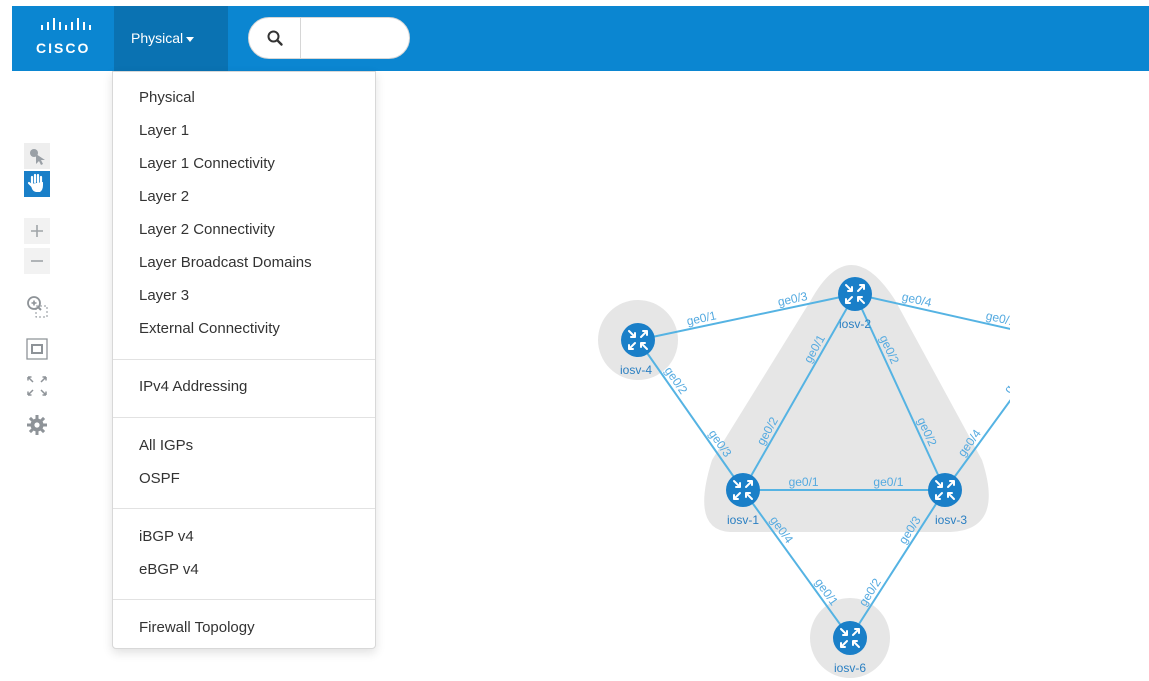  Describe the element at coordinates (951, 520) in the screenshot. I see `node-label: iosv-3` at that location.